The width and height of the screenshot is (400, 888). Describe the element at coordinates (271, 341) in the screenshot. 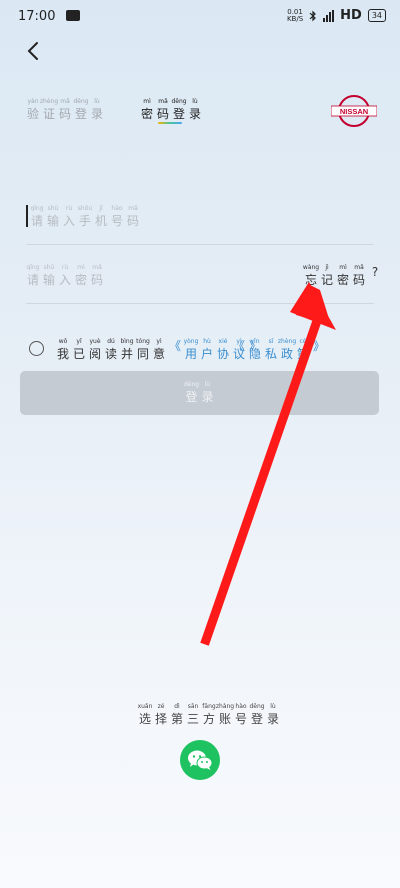

I see `pinyin: sī` at that location.